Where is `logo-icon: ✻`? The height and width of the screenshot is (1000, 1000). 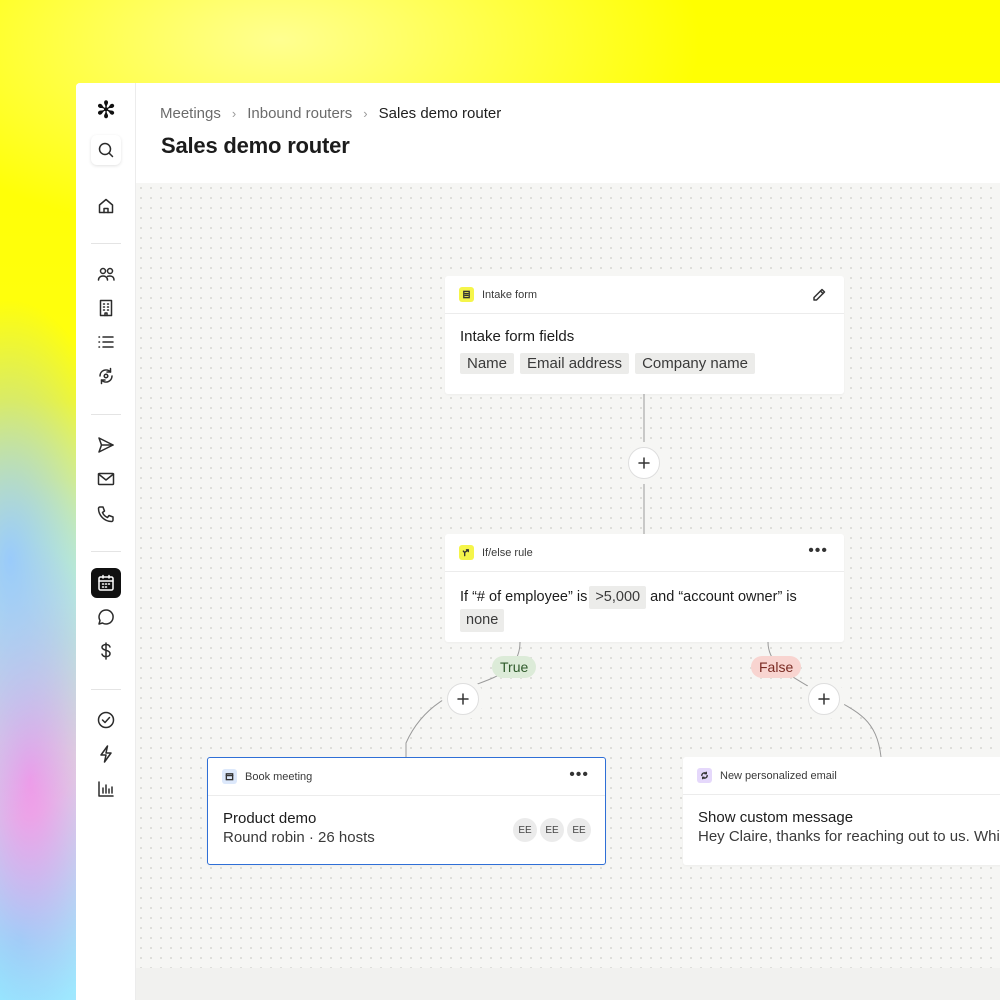 logo-icon: ✻ is located at coordinates (106, 111).